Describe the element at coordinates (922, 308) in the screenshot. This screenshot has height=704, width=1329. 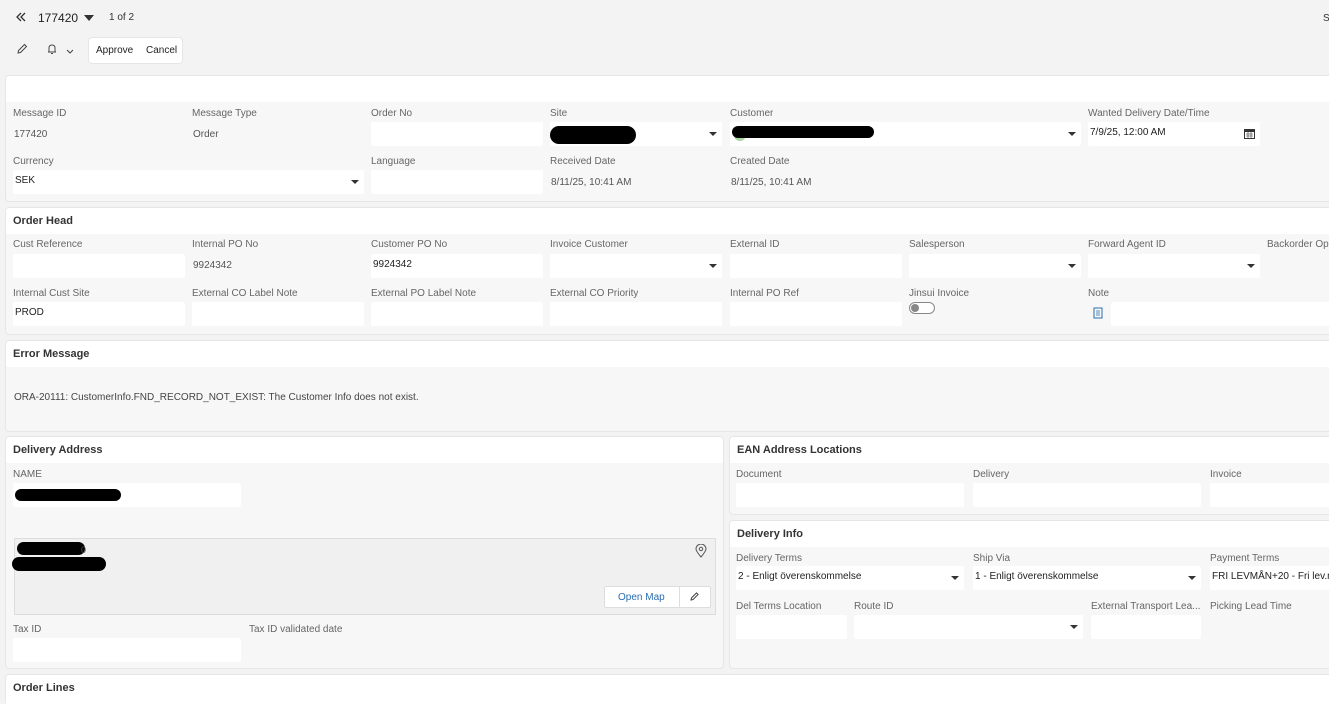
I see `jinsui-invoice-toggle` at that location.